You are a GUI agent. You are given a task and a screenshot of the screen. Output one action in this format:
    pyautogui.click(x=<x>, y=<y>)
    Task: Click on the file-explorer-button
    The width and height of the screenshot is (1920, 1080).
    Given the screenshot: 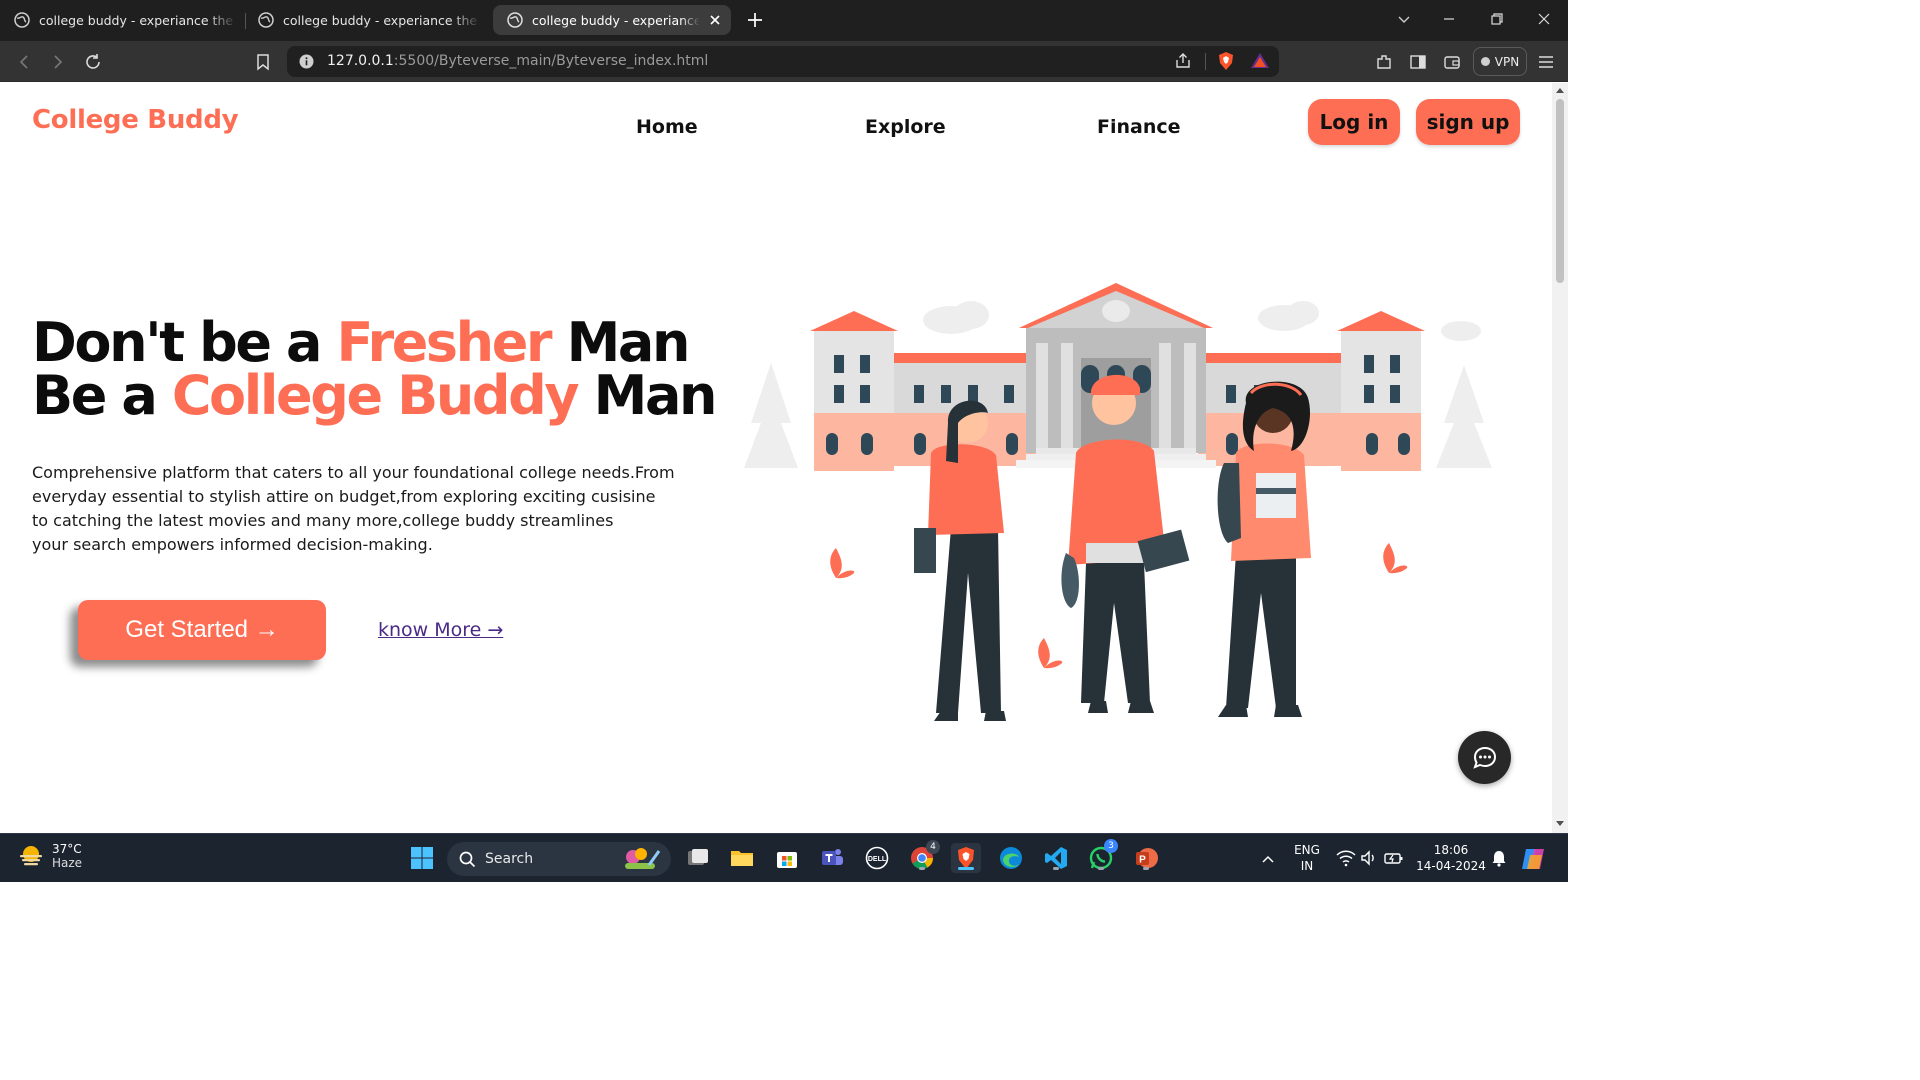 What is the action you would take?
    pyautogui.click(x=742, y=858)
    